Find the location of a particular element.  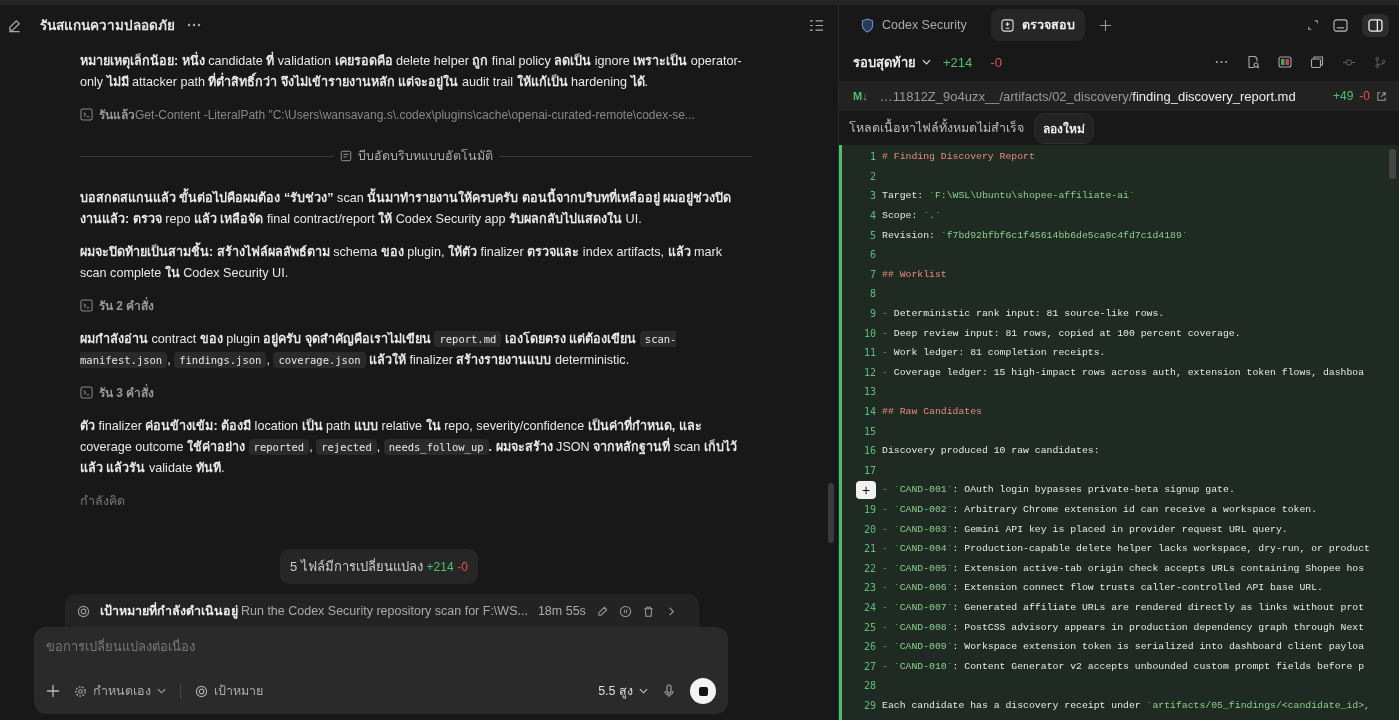

code-line: - `CAND-002`: Arbitrary Chrome extension id can receive a workspace token. is located at coordinates (1100, 509).